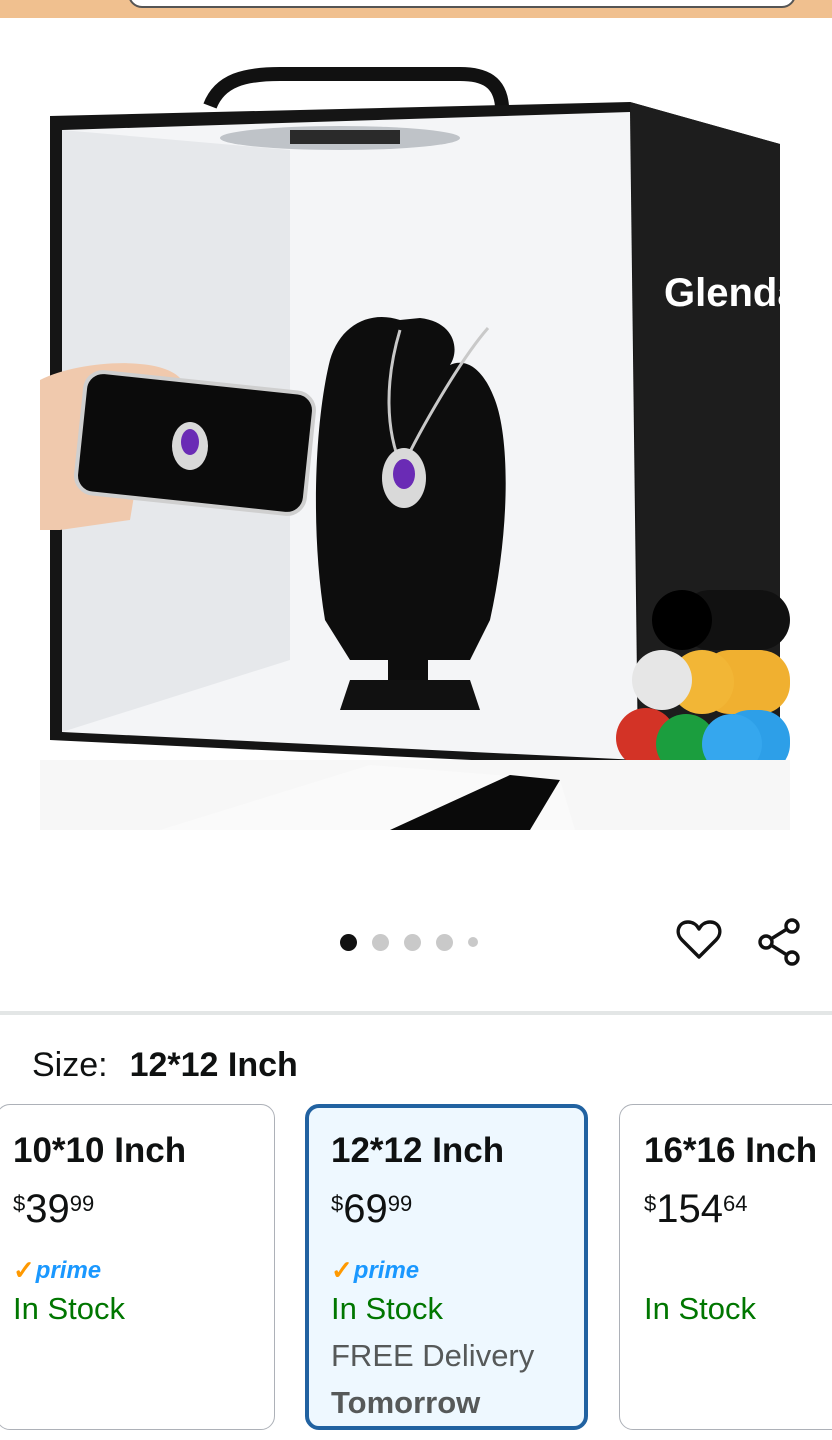 The image size is (832, 1440). What do you see at coordinates (696, 1209) in the screenshot?
I see `option-price: $ 154 64` at bounding box center [696, 1209].